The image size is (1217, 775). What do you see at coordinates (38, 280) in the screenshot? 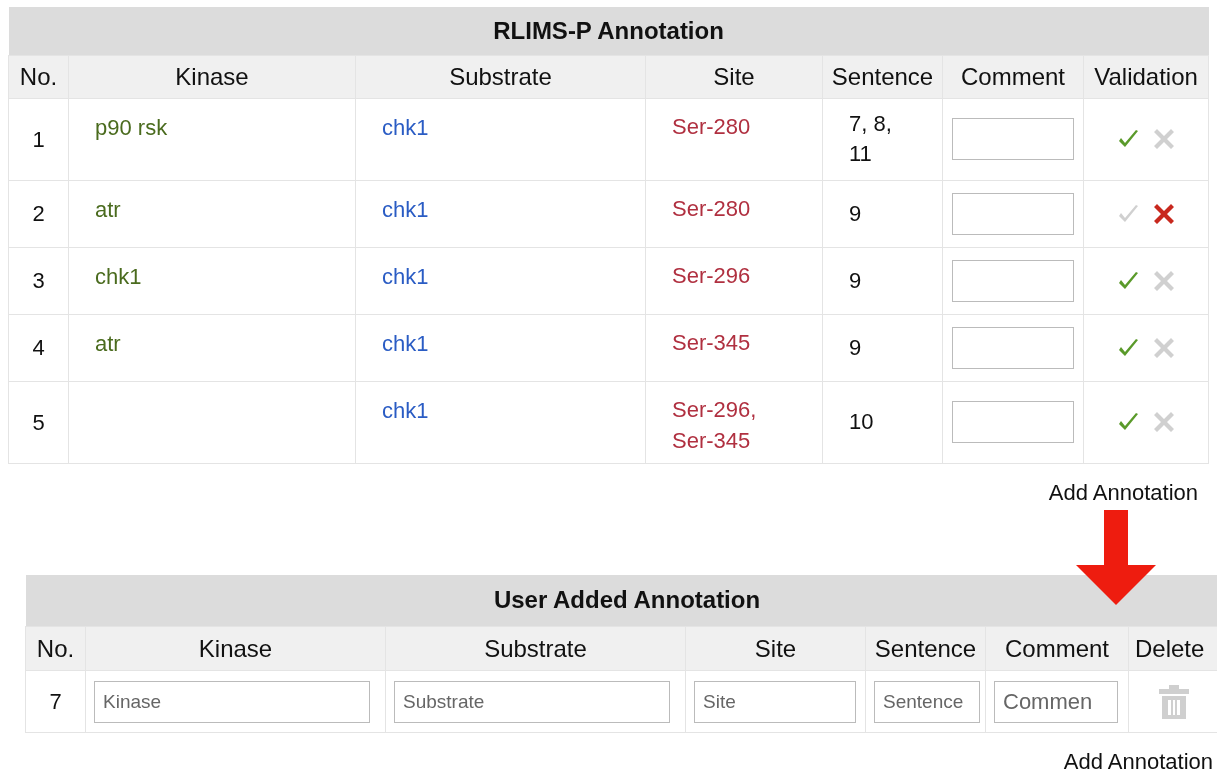
I see `row-number: 3` at bounding box center [38, 280].